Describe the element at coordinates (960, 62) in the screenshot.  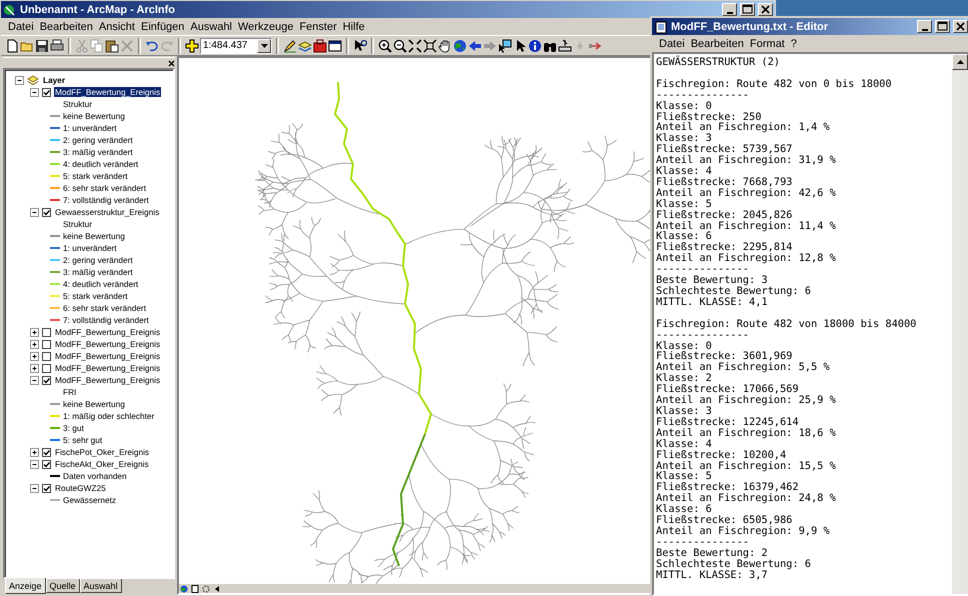
I see `scroll-up-icon` at that location.